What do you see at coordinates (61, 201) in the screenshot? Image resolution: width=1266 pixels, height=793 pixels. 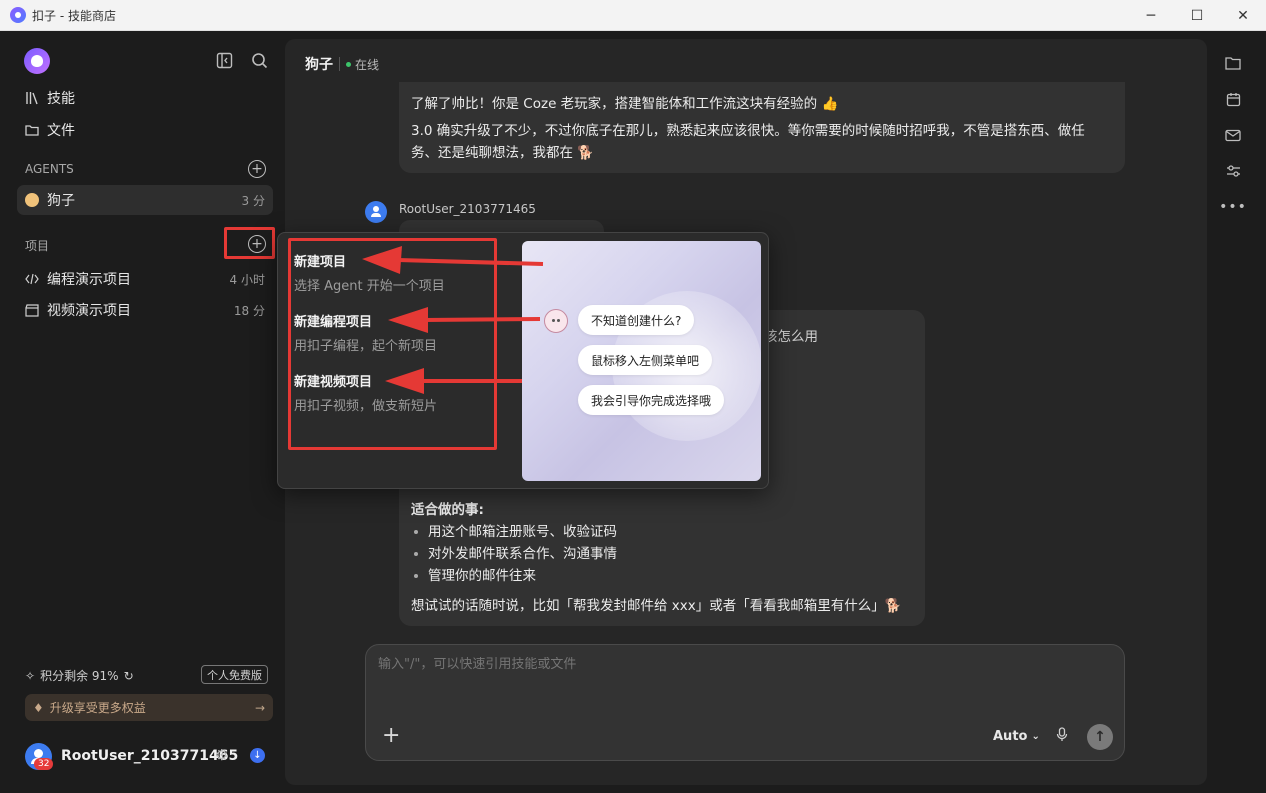 I see `agent-name: 狗子` at bounding box center [61, 201].